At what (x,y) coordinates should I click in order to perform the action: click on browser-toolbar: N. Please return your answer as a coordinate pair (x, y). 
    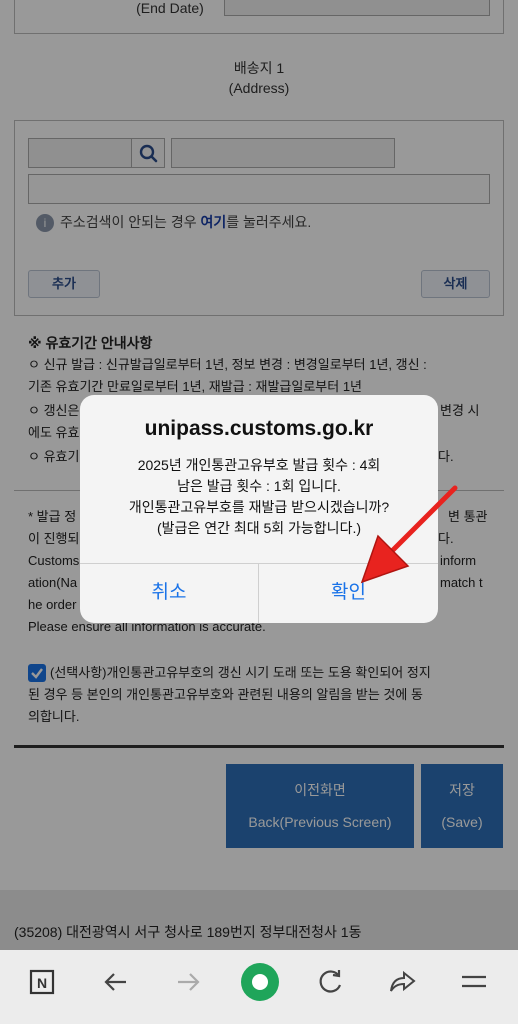
    Looking at the image, I should click on (259, 987).